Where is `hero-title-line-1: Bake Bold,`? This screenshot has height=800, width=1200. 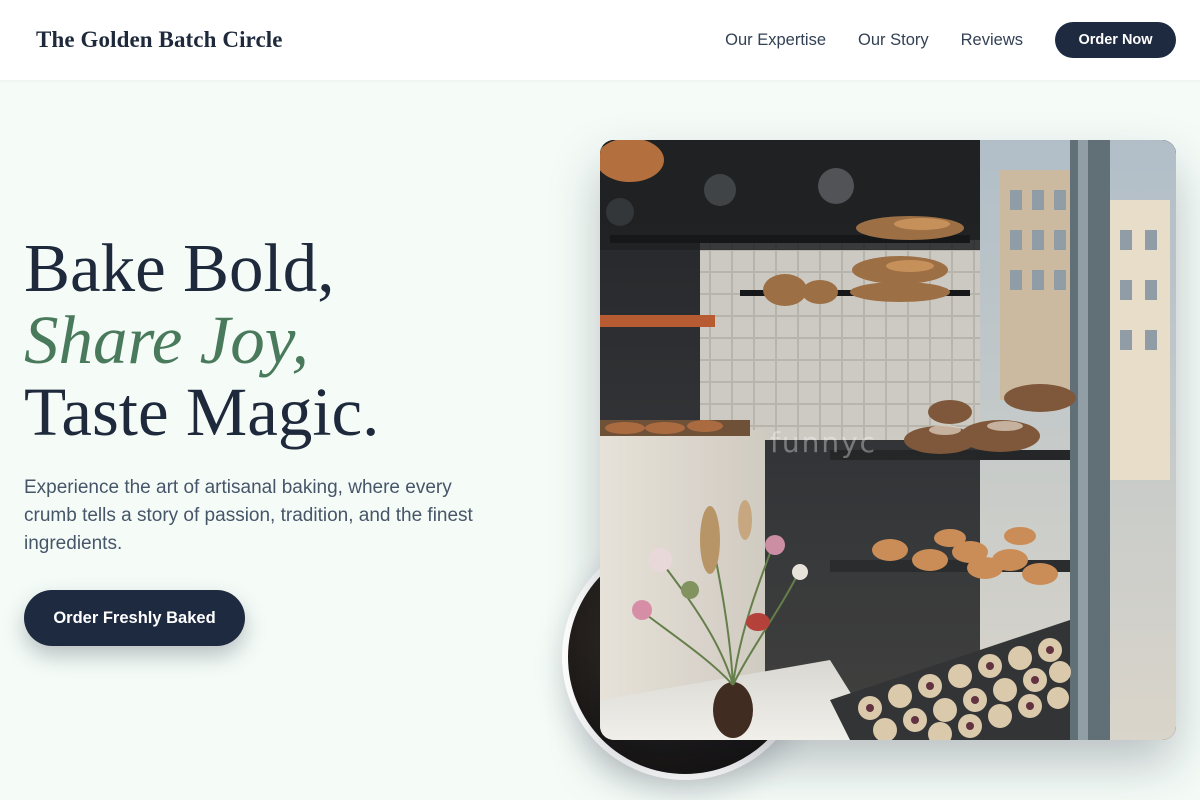 hero-title-line-1: Bake Bold, is located at coordinates (179, 268).